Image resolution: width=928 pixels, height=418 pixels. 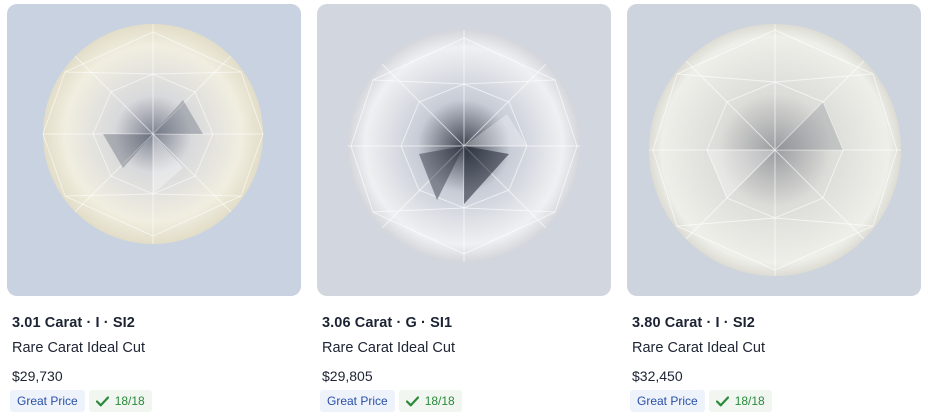 I want to click on listing-price: $32,450, so click(x=657, y=376).